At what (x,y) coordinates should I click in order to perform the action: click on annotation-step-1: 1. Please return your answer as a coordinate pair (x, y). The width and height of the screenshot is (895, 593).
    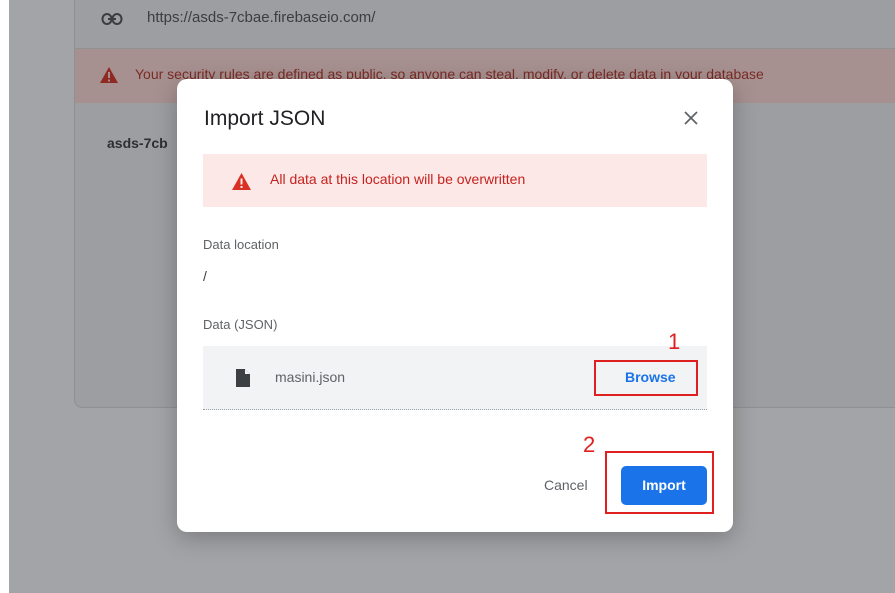
    Looking at the image, I should click on (674, 341).